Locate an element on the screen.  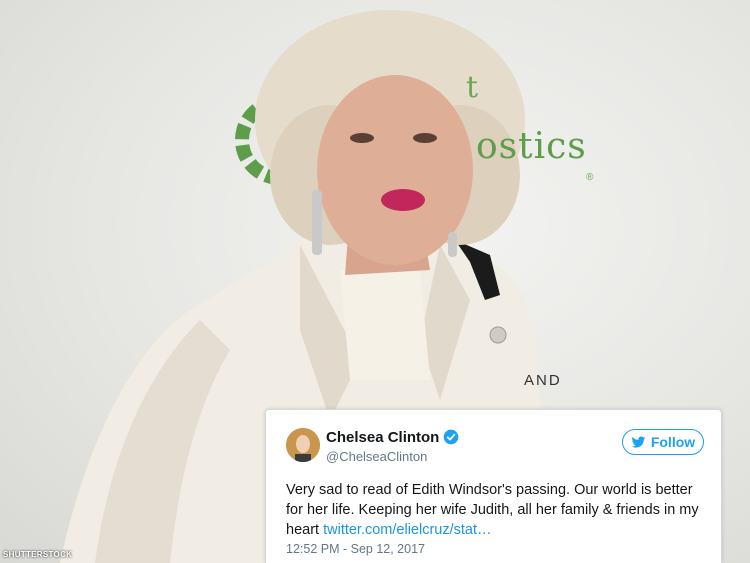
follow-button: Follow is located at coordinates (663, 442).